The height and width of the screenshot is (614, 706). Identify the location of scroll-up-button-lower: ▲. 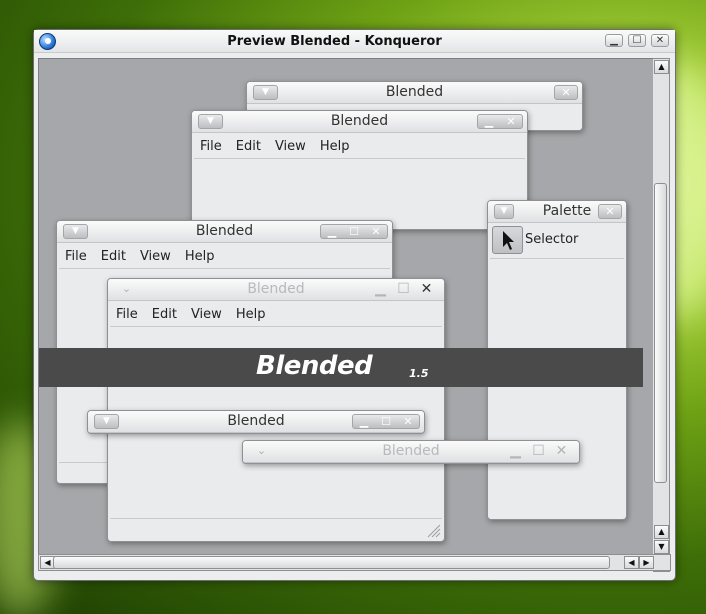
(661, 532).